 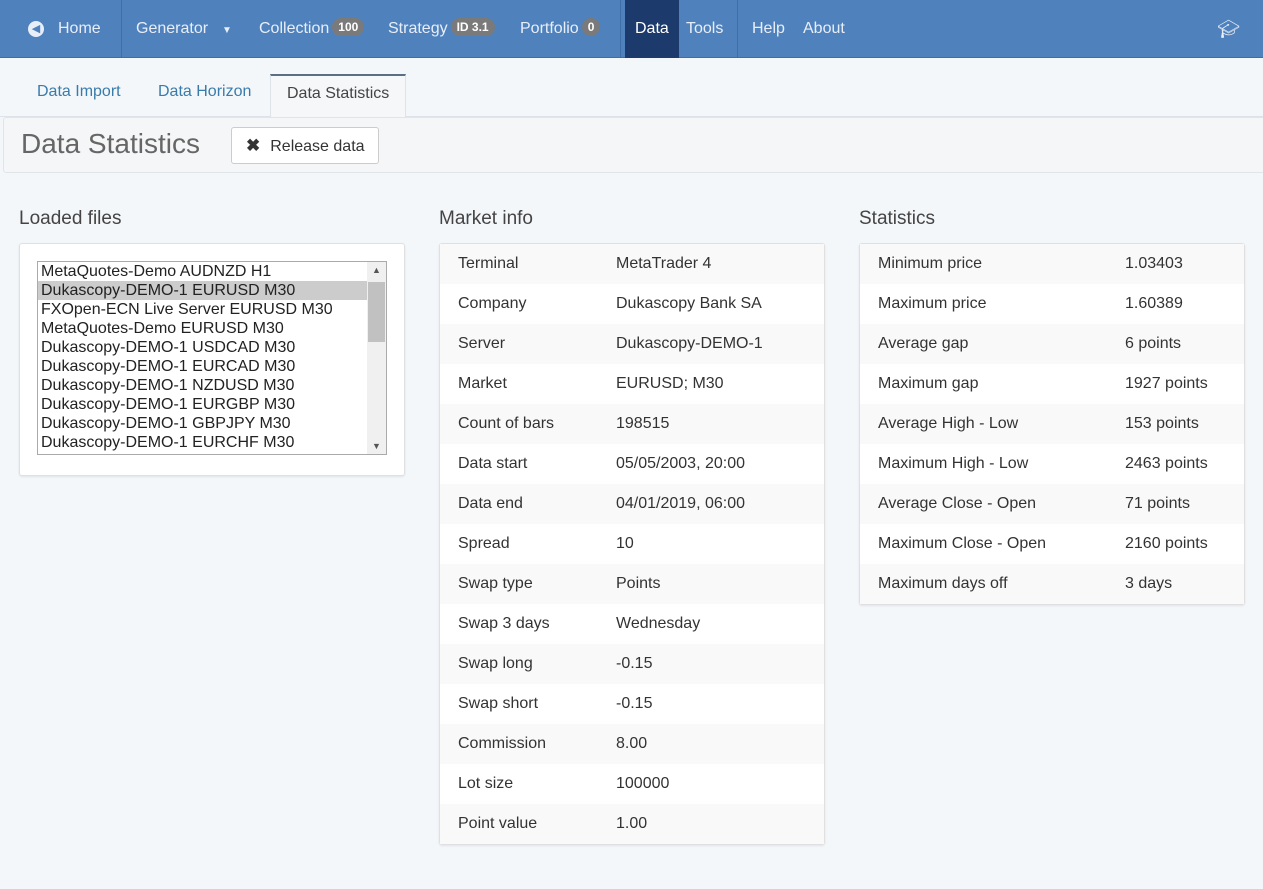 What do you see at coordinates (1157, 503) in the screenshot?
I see `row-value: 71 points` at bounding box center [1157, 503].